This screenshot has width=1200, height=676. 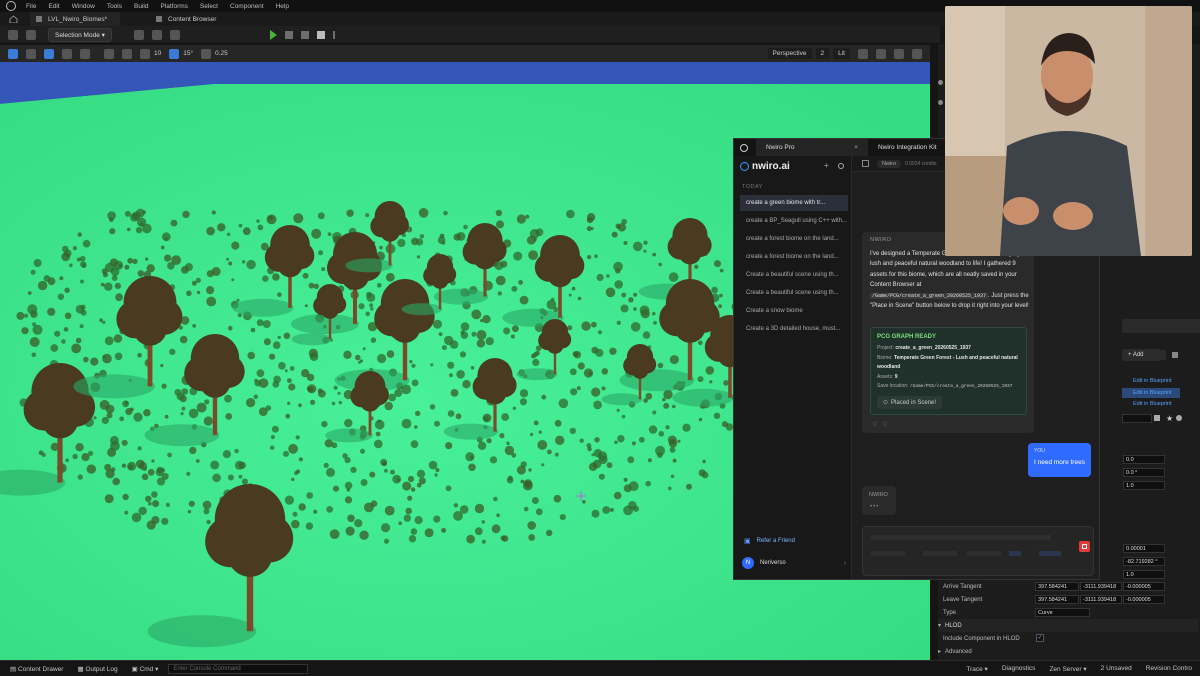 What do you see at coordinates (865, 163) in the screenshot?
I see `sidebar-toggle-icon` at bounding box center [865, 163].